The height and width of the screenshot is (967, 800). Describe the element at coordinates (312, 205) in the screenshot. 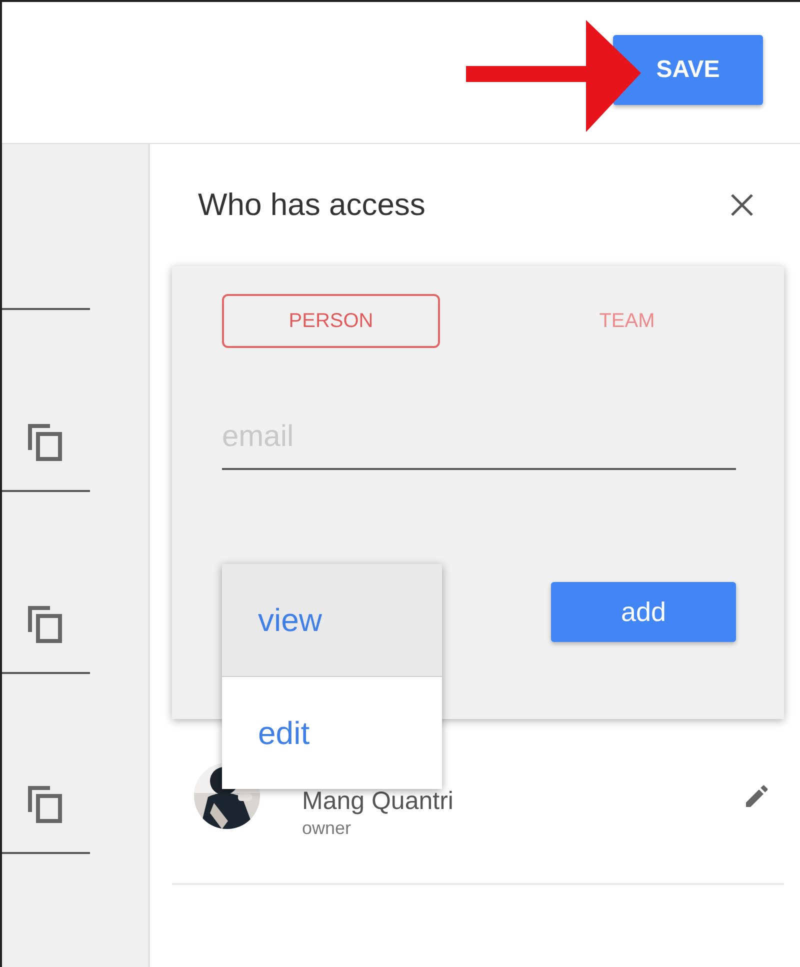

I see `panel-title: Who has access` at that location.